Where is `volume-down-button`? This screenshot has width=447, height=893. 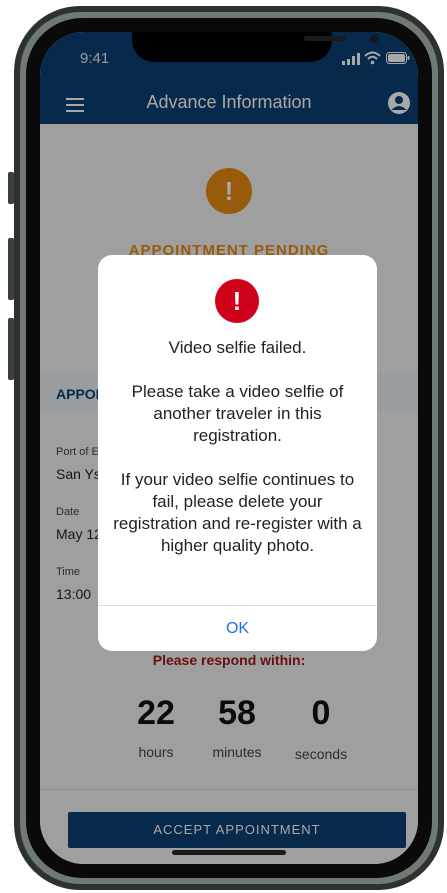 volume-down-button is located at coordinates (11, 349).